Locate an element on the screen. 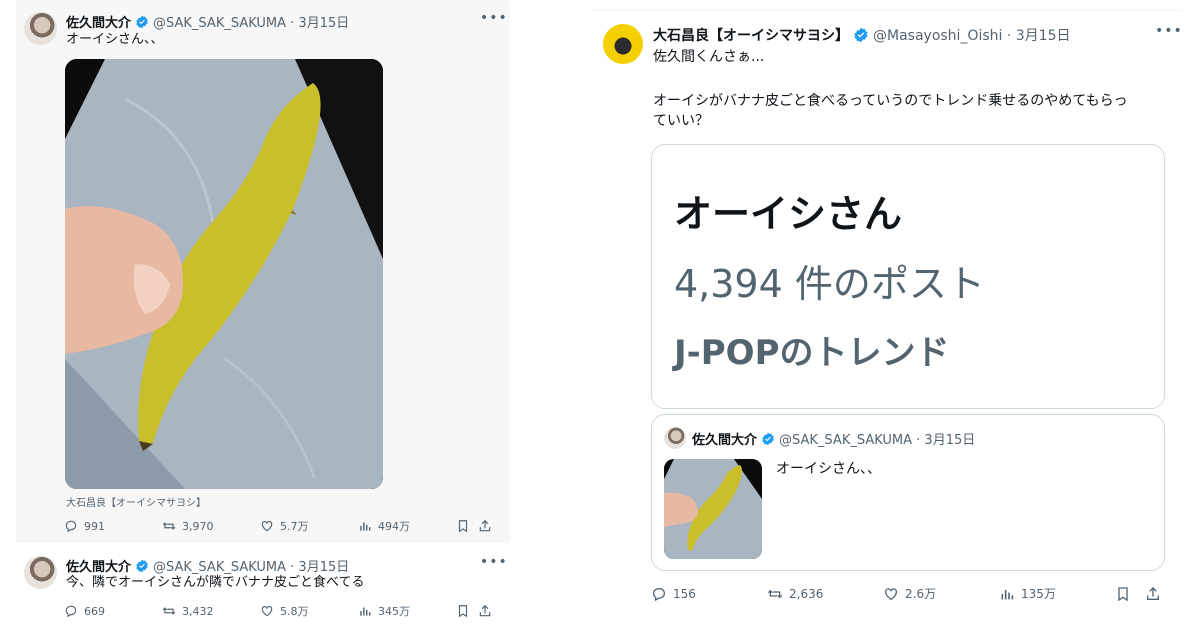 This screenshot has height=630, width=1200. repost-button: 3,432 is located at coordinates (211, 611).